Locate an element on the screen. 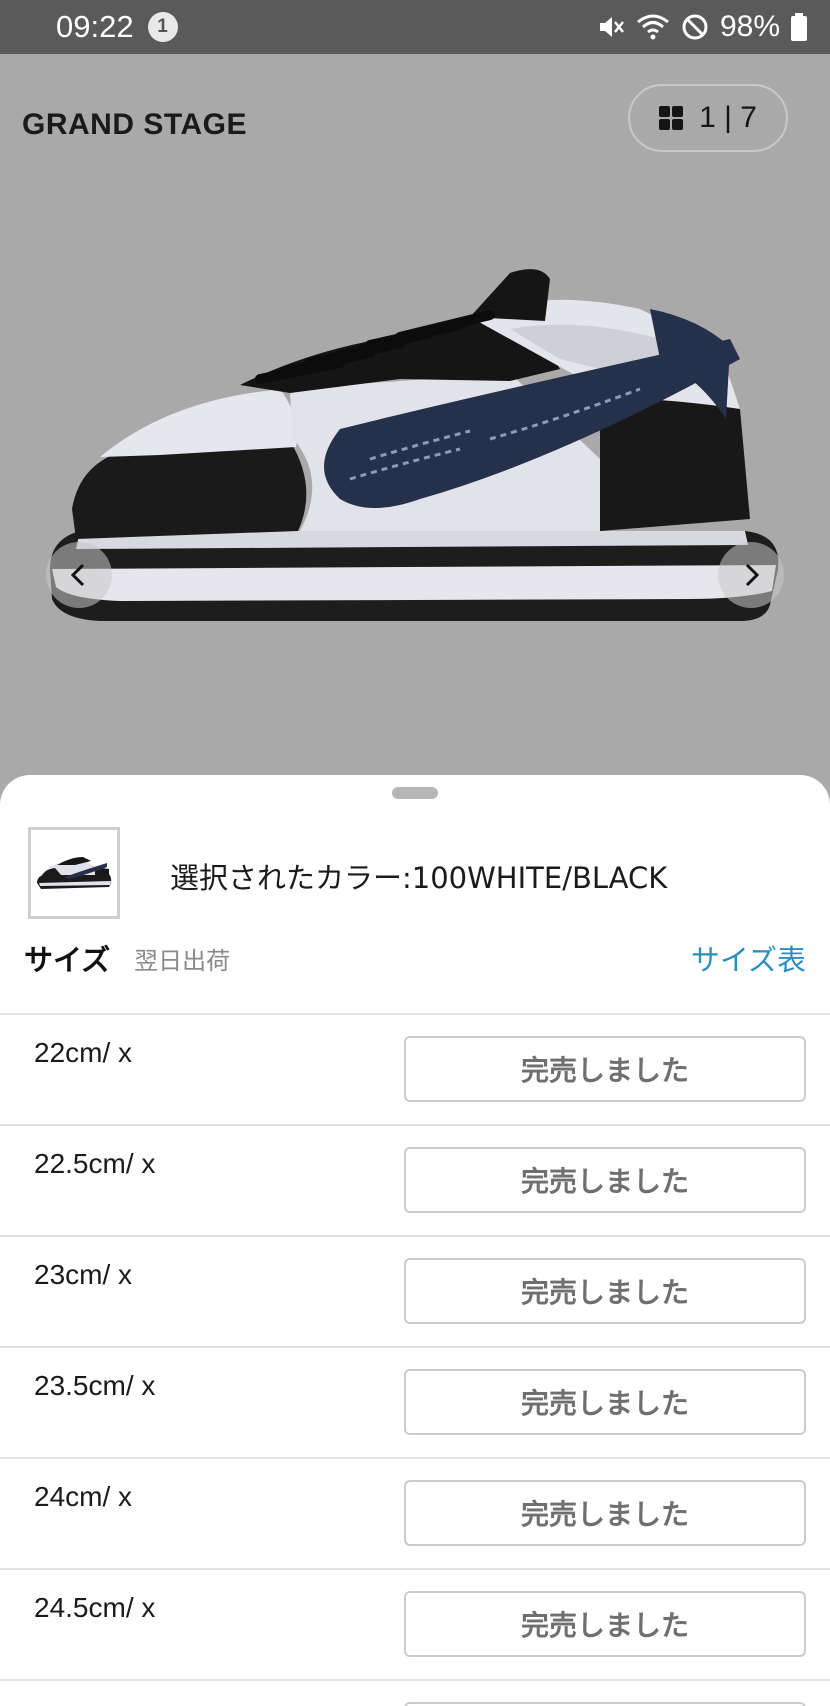 The width and height of the screenshot is (830, 1706). battery-icon is located at coordinates (799, 27).